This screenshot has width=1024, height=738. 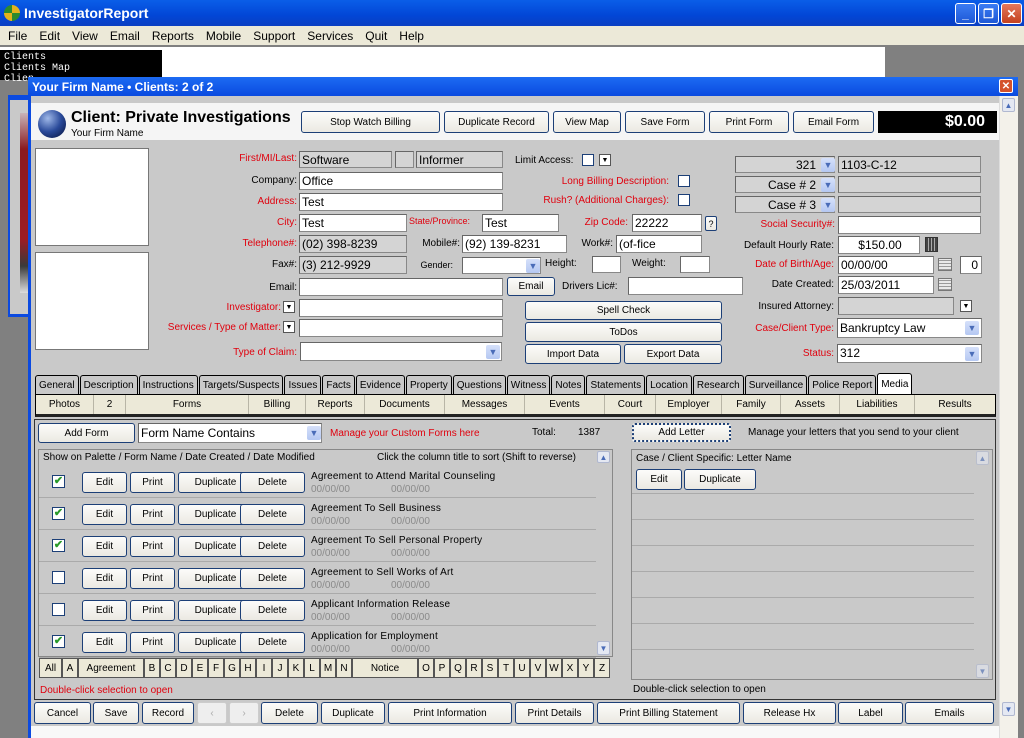 I want to click on release-hx-button: Release Hx, so click(x=789, y=713).